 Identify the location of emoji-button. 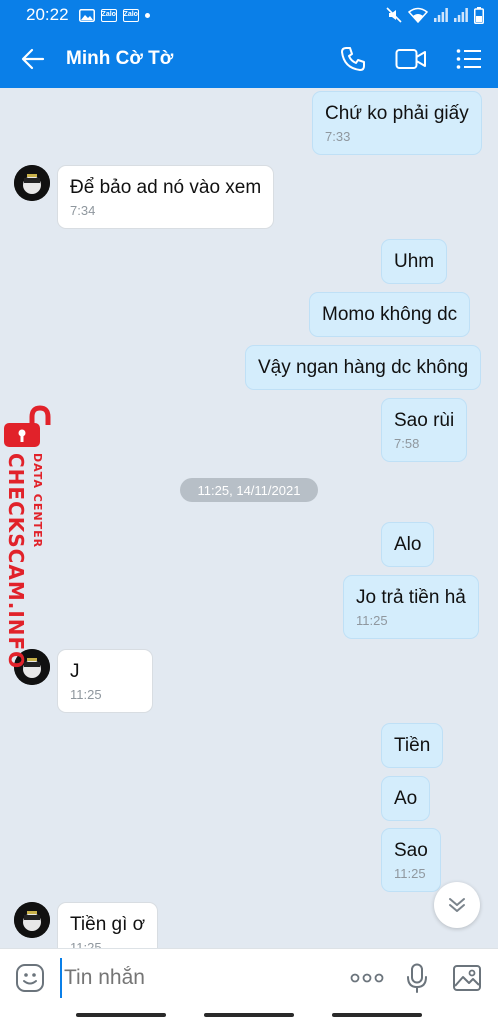
(30, 978).